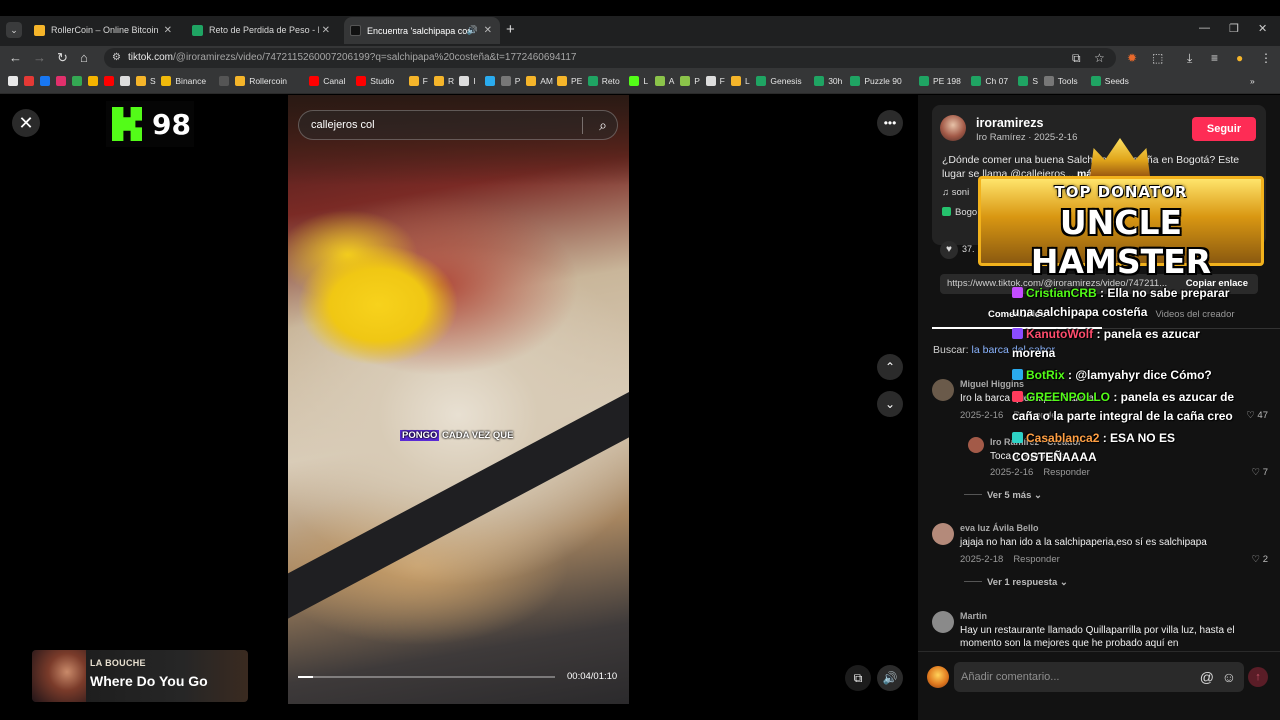 This screenshot has width=1280, height=720. Describe the element at coordinates (262, 30) in the screenshot. I see `tab-reto: Reto de Perdida de Peso - El M ✕` at that location.